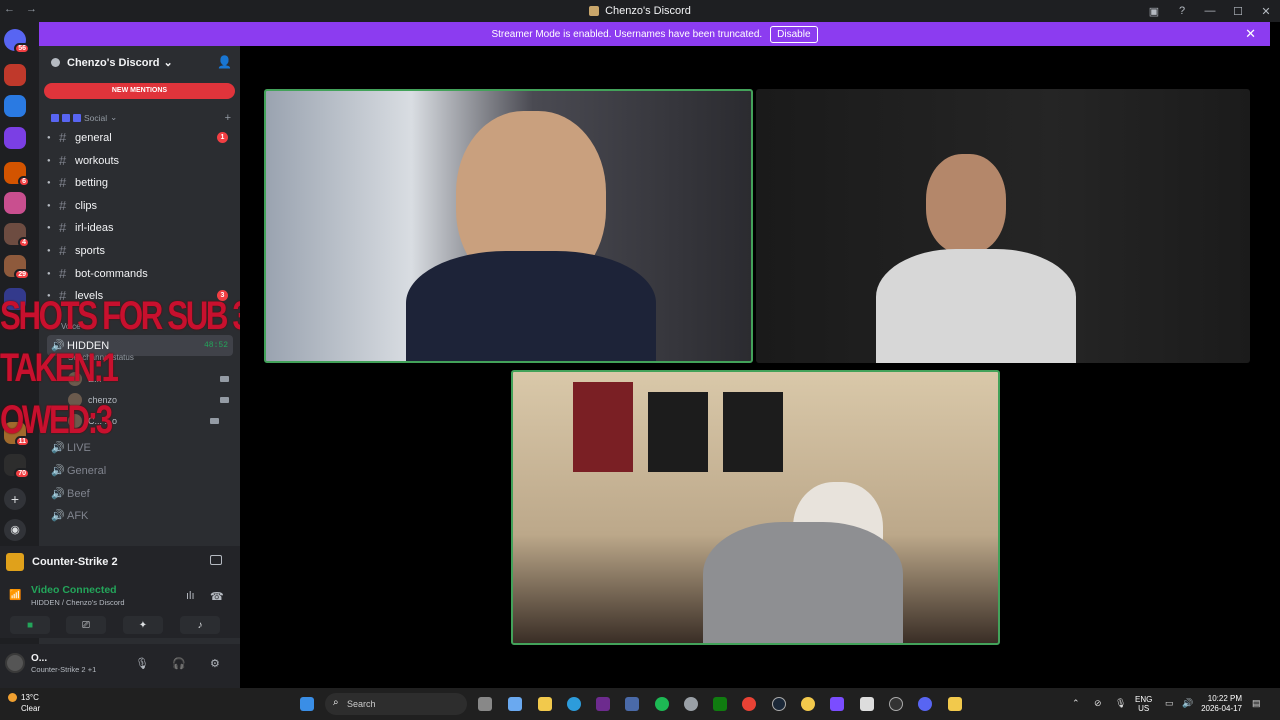 The width and height of the screenshot is (1280, 720). Describe the element at coordinates (691, 704) in the screenshot. I see `settings-app-icon` at that location.